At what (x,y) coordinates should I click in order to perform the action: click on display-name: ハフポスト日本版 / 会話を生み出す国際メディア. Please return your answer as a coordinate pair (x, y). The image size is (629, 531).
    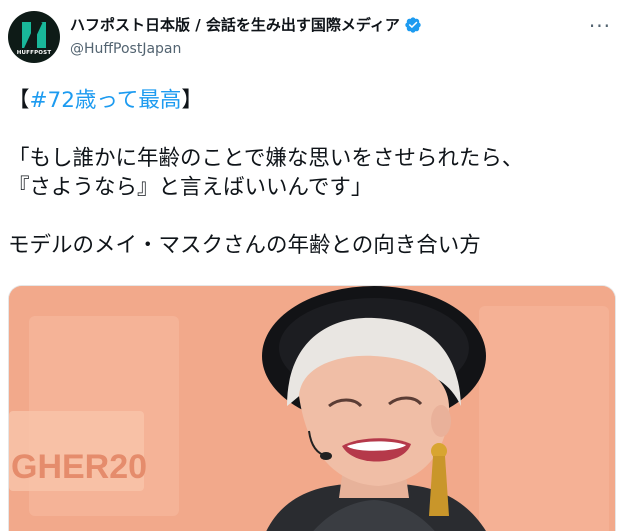
    Looking at the image, I should click on (235, 24).